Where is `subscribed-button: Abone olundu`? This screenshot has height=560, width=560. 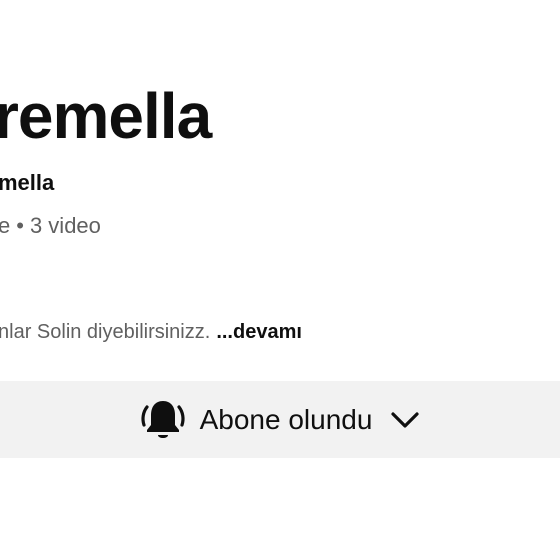 subscribed-button: Abone olundu is located at coordinates (280, 419).